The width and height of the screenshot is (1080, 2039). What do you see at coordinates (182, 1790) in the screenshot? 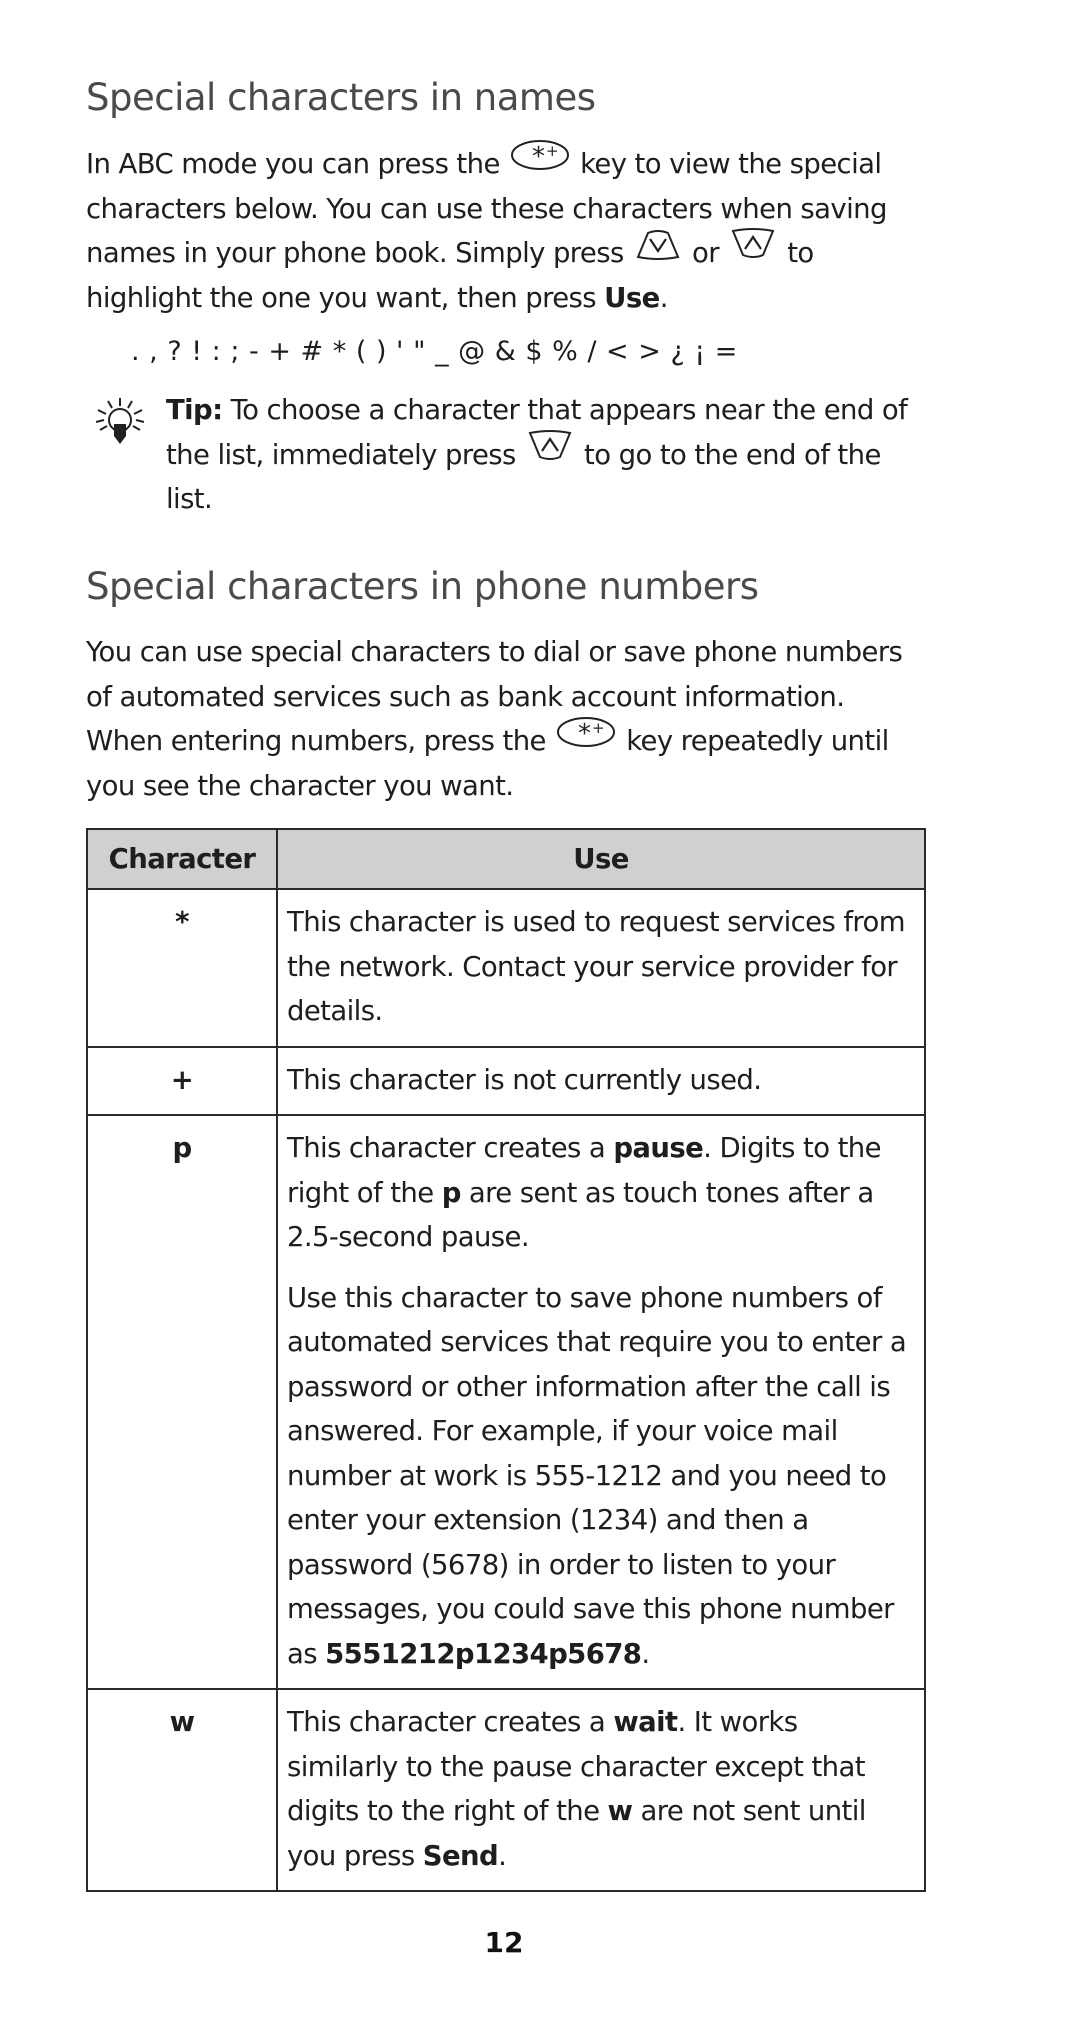
I see `character-cell: w` at bounding box center [182, 1790].